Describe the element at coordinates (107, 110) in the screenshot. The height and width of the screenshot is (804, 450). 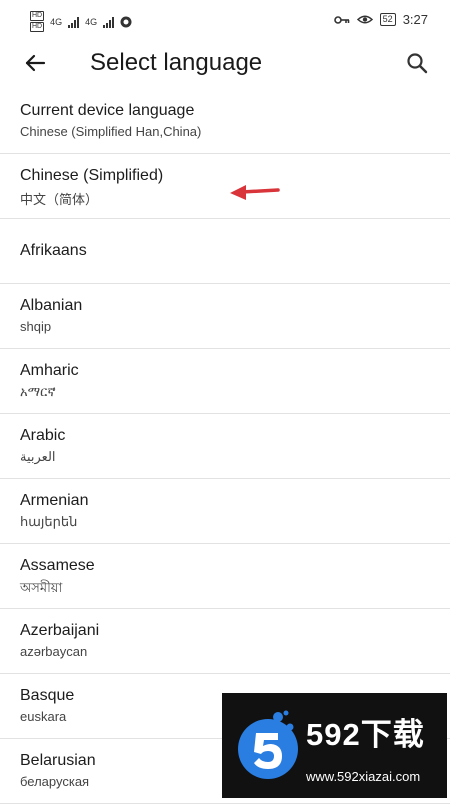
I see `language-name: Current device language` at that location.